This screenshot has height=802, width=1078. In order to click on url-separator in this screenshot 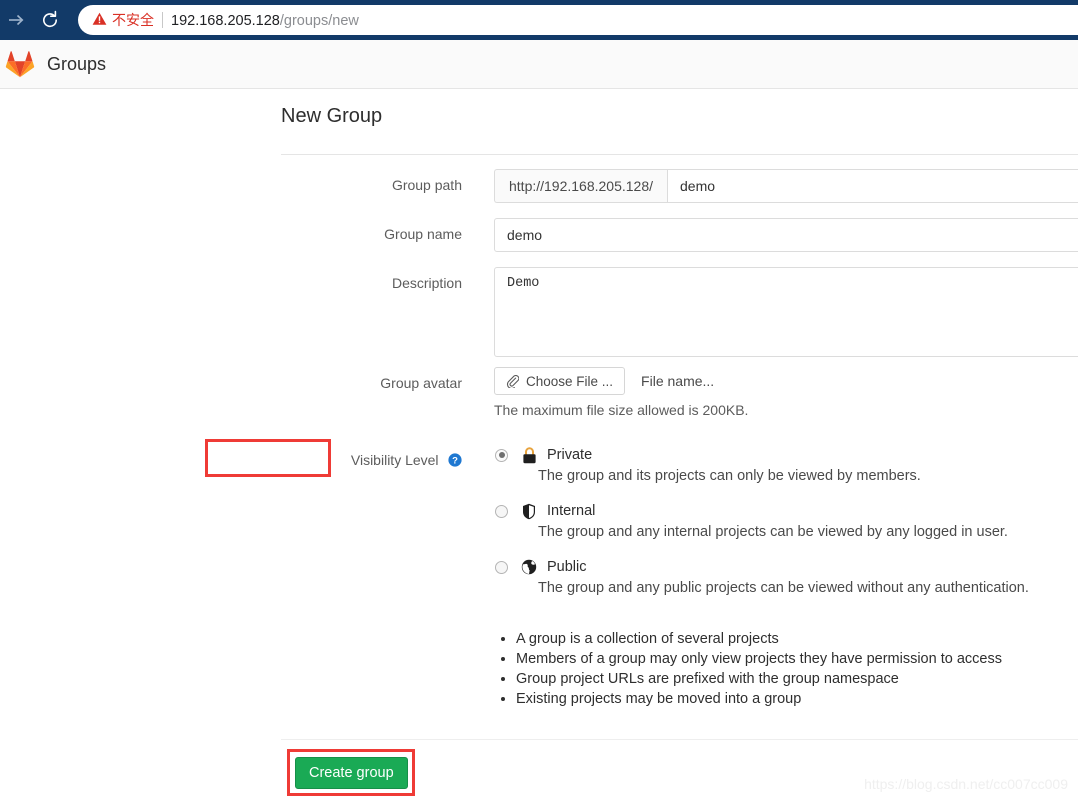, I will do `click(162, 20)`.